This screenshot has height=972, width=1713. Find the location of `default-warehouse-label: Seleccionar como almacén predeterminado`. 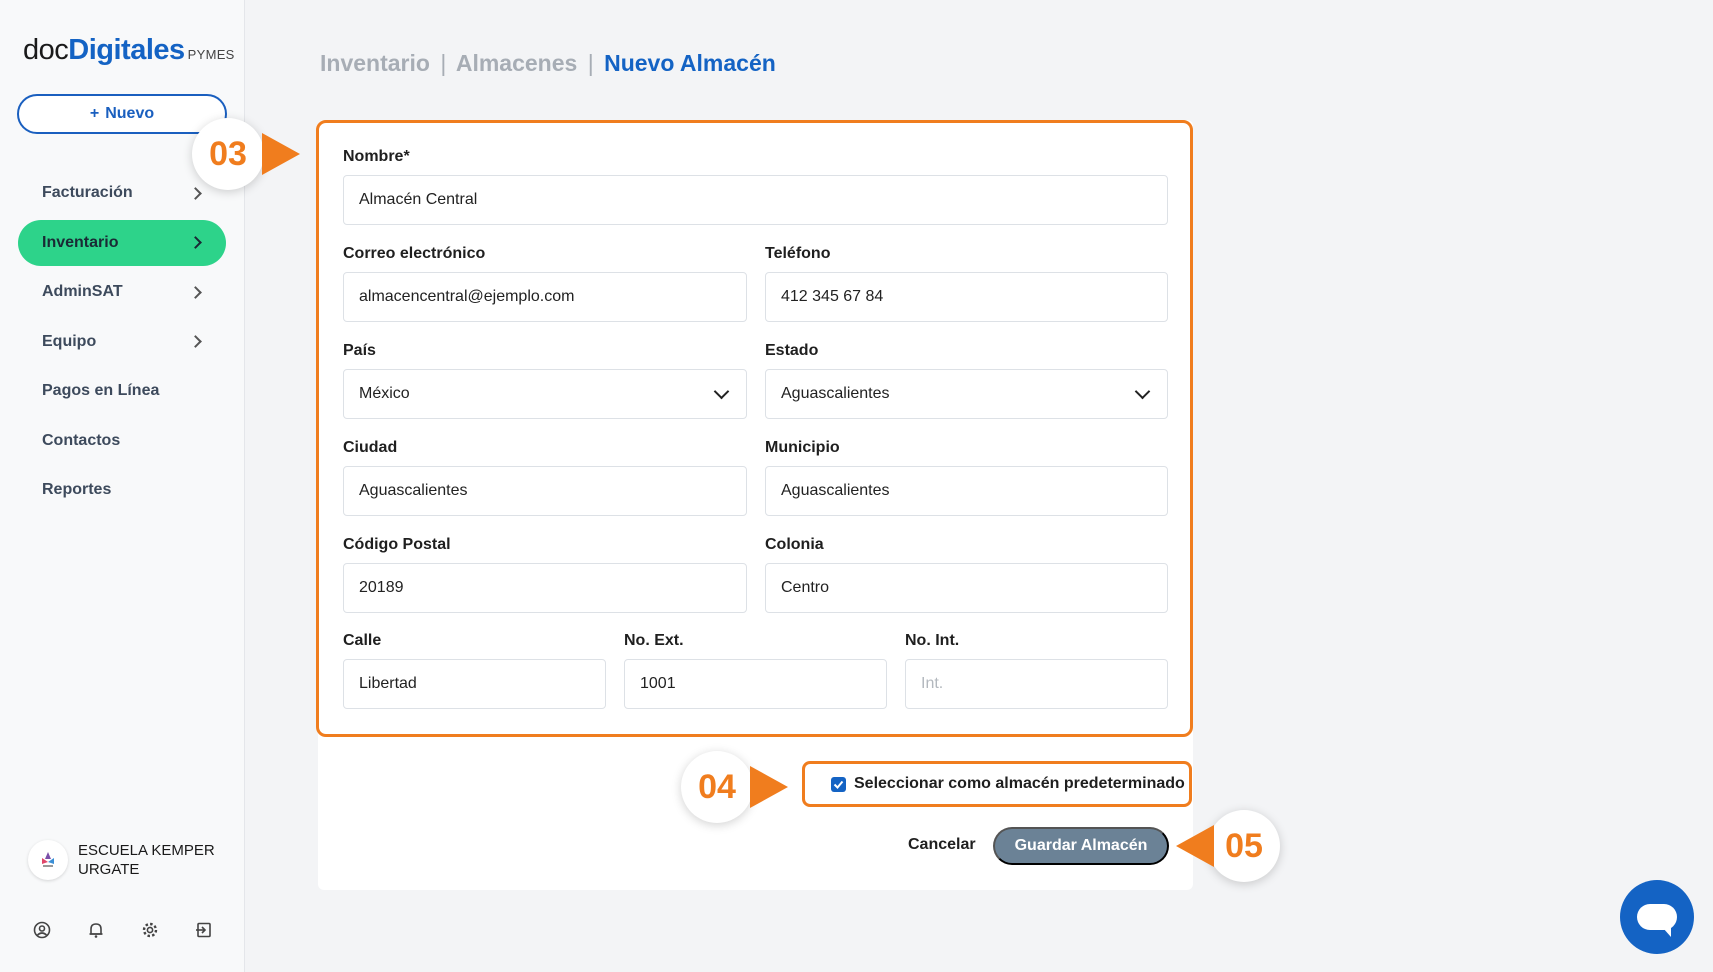

default-warehouse-label: Seleccionar como almacén predeterminado is located at coordinates (1019, 783).